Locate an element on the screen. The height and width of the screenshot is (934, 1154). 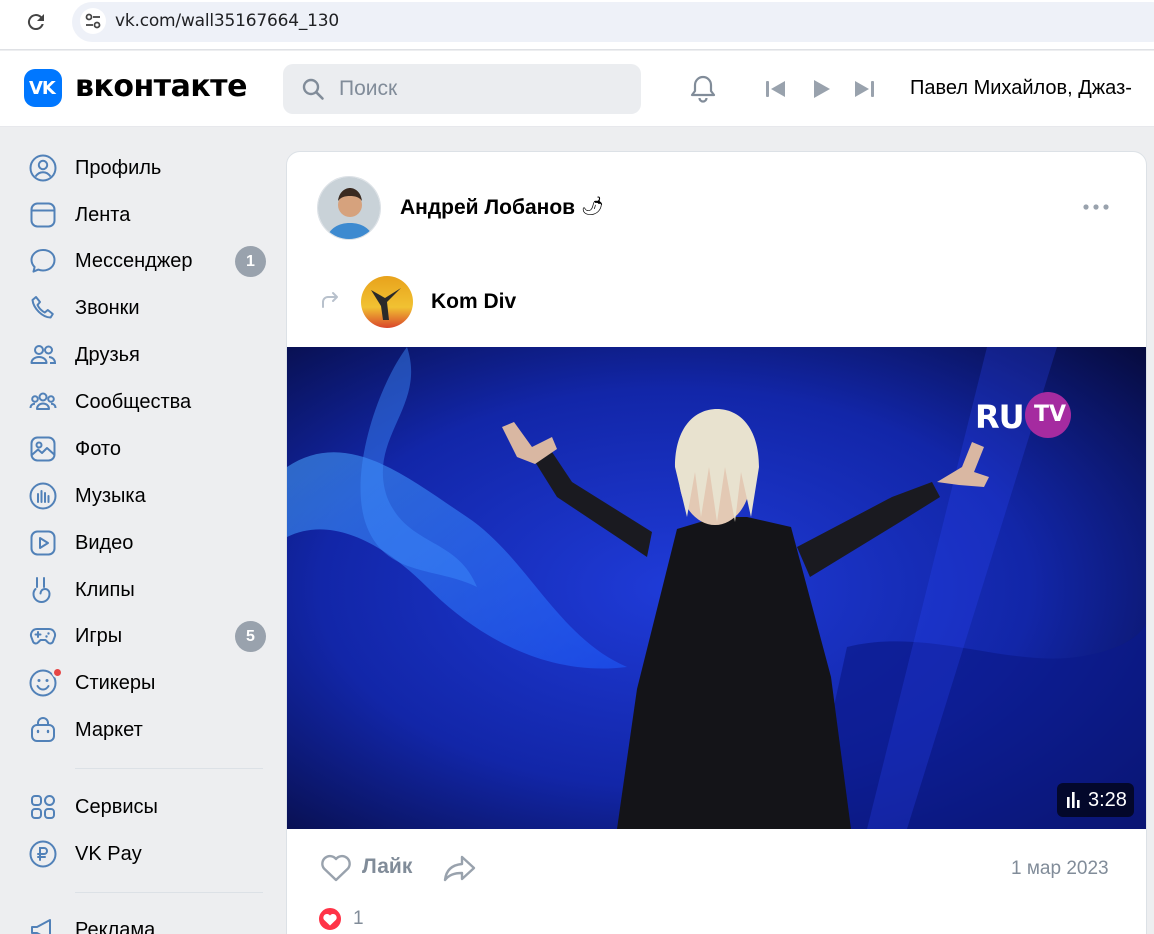
sidebar-item-label: Профиль is located at coordinates (118, 168).